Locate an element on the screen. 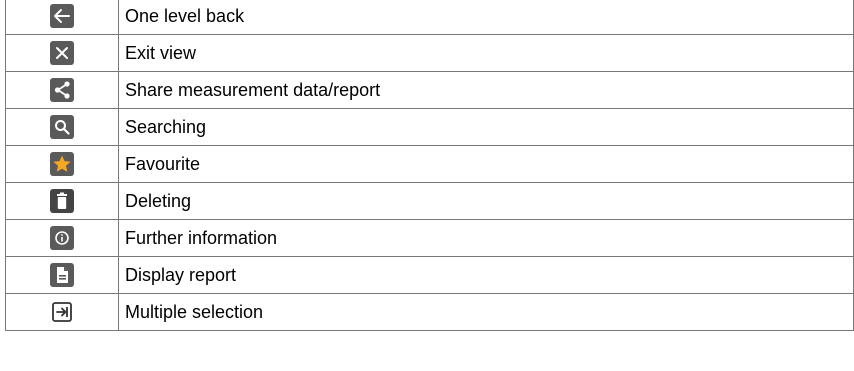 The image size is (854, 371). label-cell: One level back is located at coordinates (486, 17).